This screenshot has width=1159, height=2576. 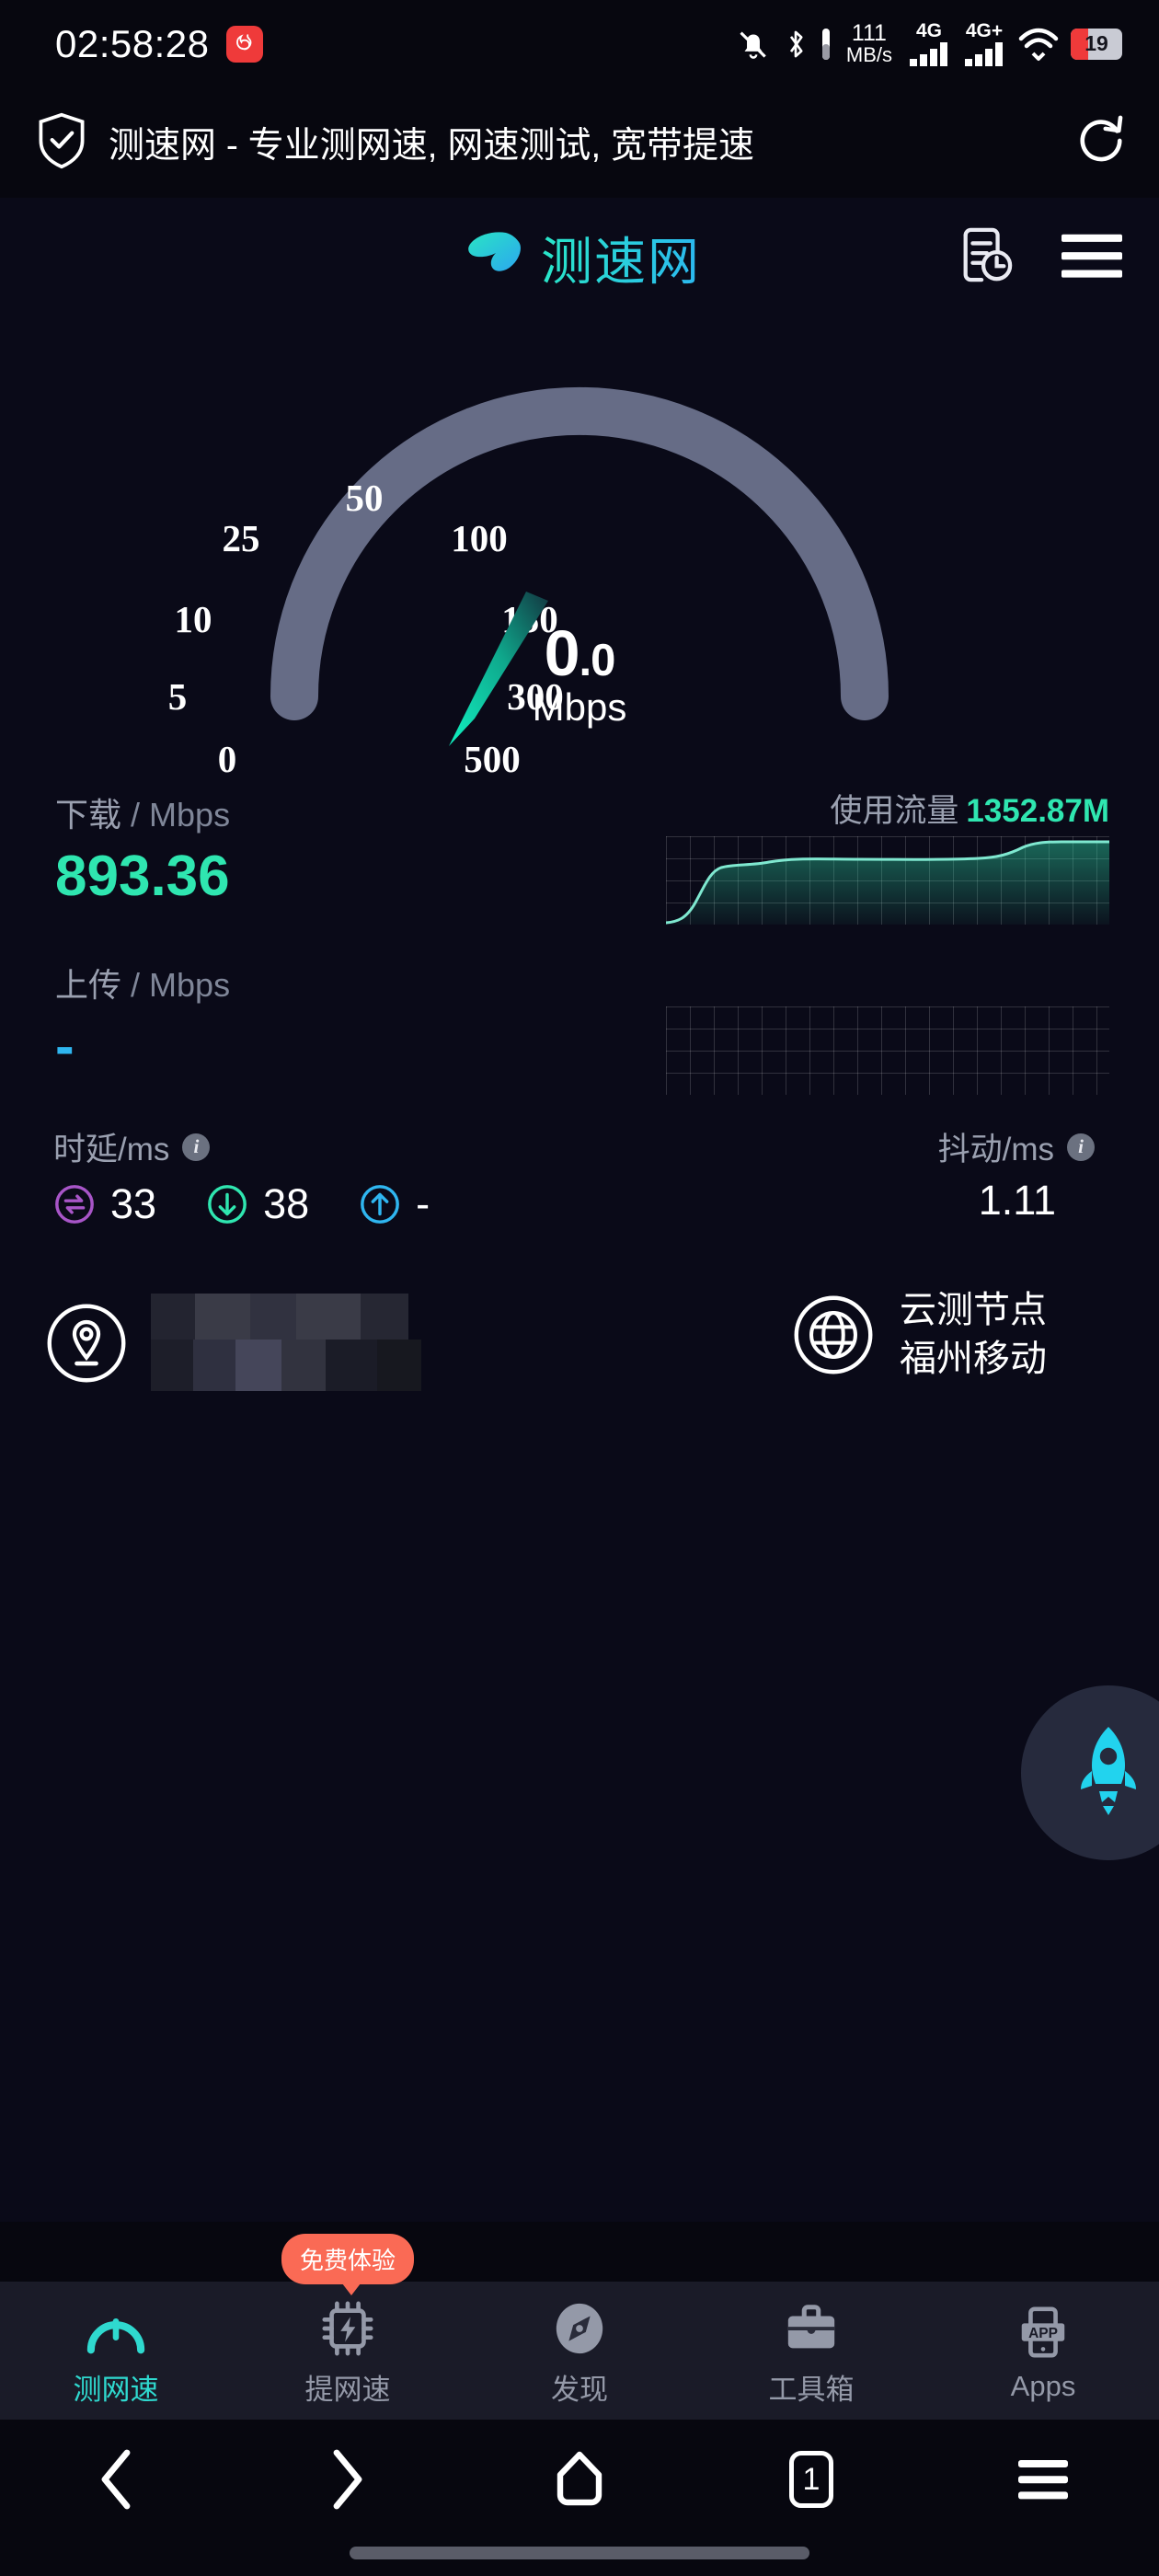 What do you see at coordinates (562, 653) in the screenshot?
I see `gauge-value-int: 0` at bounding box center [562, 653].